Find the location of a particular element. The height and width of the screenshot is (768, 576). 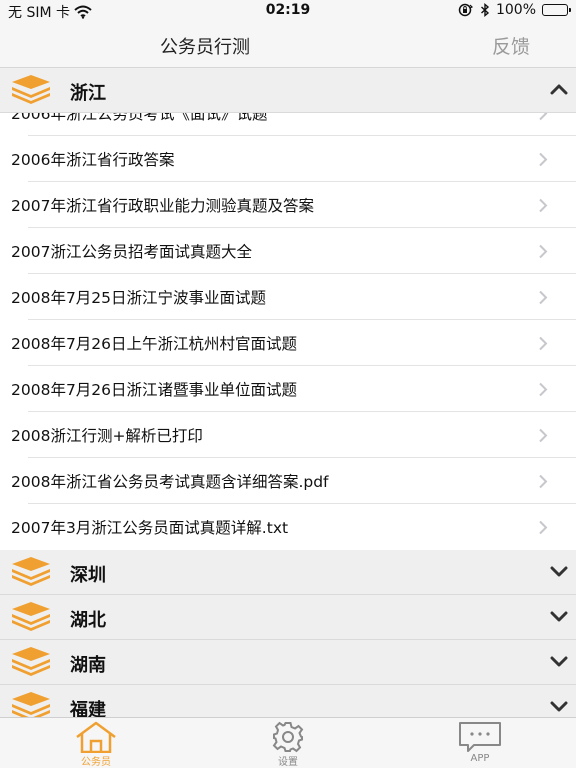

section-title: 湖北 is located at coordinates (88, 620).